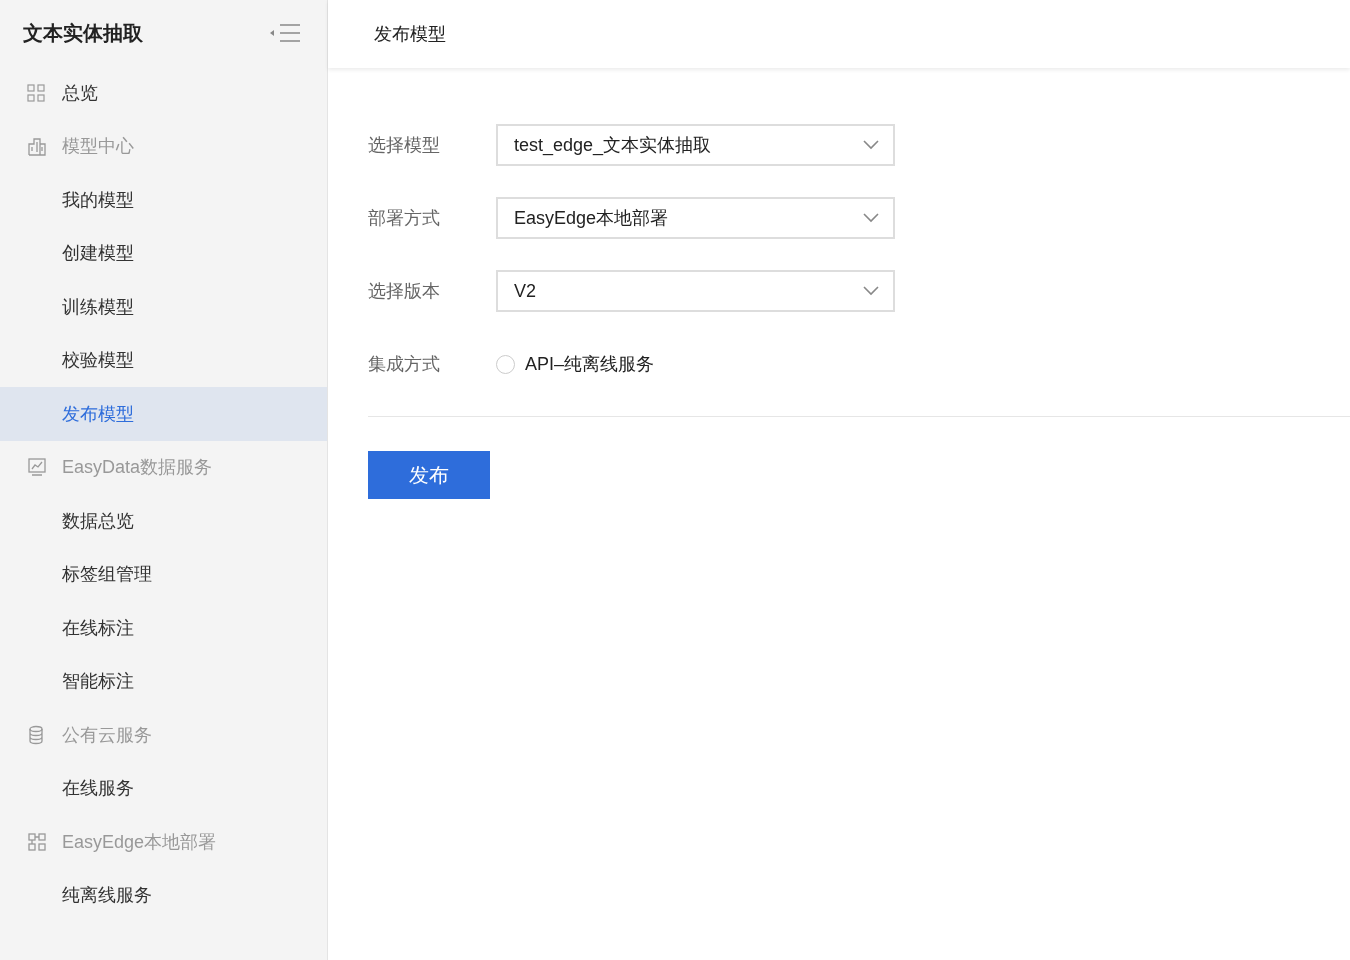 The height and width of the screenshot is (960, 1350). What do you see at coordinates (575, 364) in the screenshot?
I see `radio-option: API–纯离线服务` at bounding box center [575, 364].